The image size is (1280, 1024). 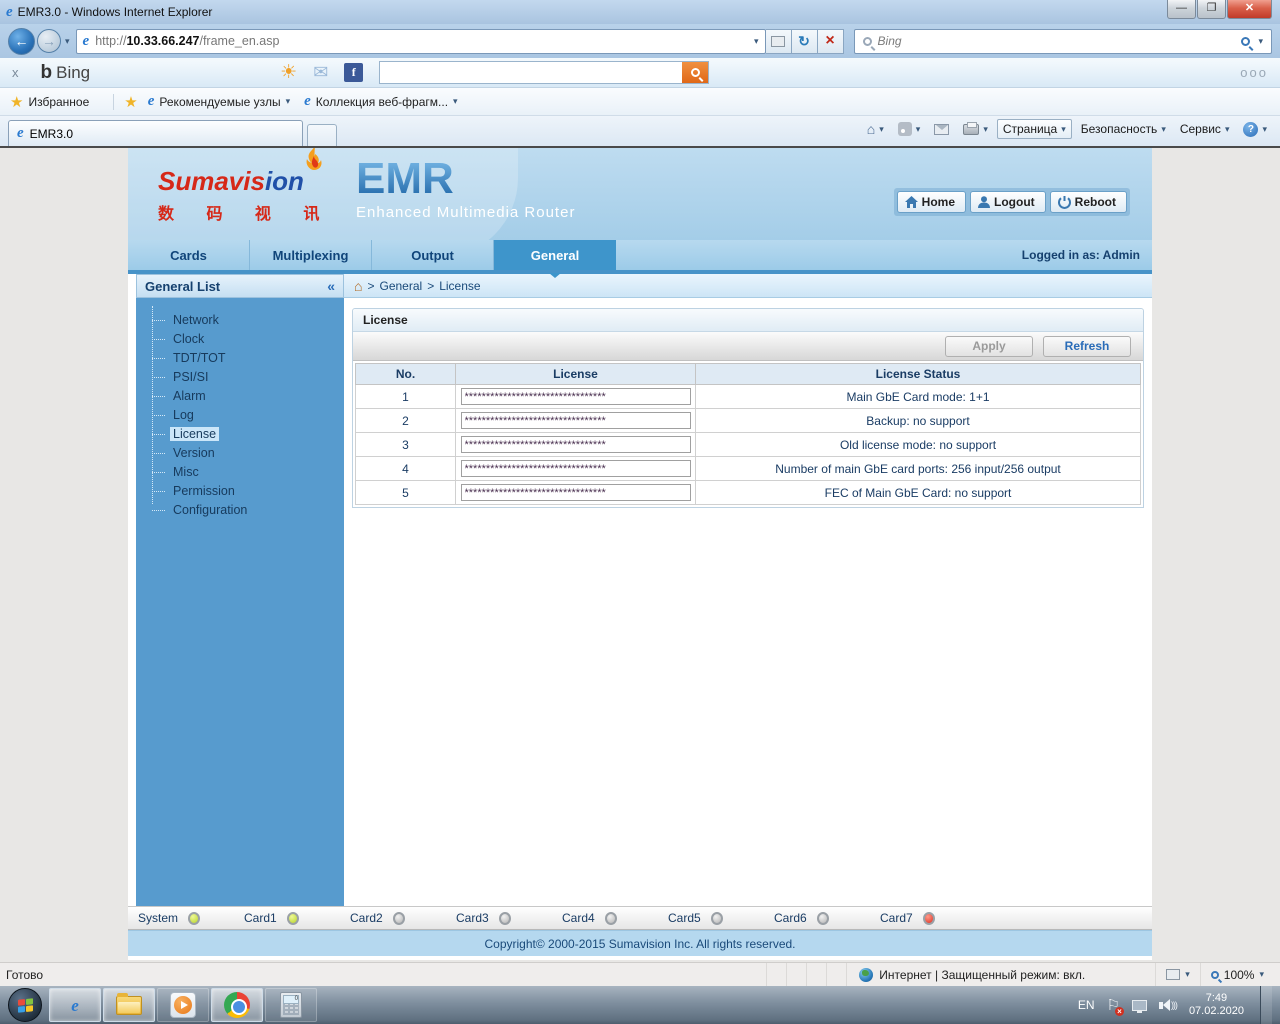 I want to click on bing-search-field, so click(x=544, y=72).